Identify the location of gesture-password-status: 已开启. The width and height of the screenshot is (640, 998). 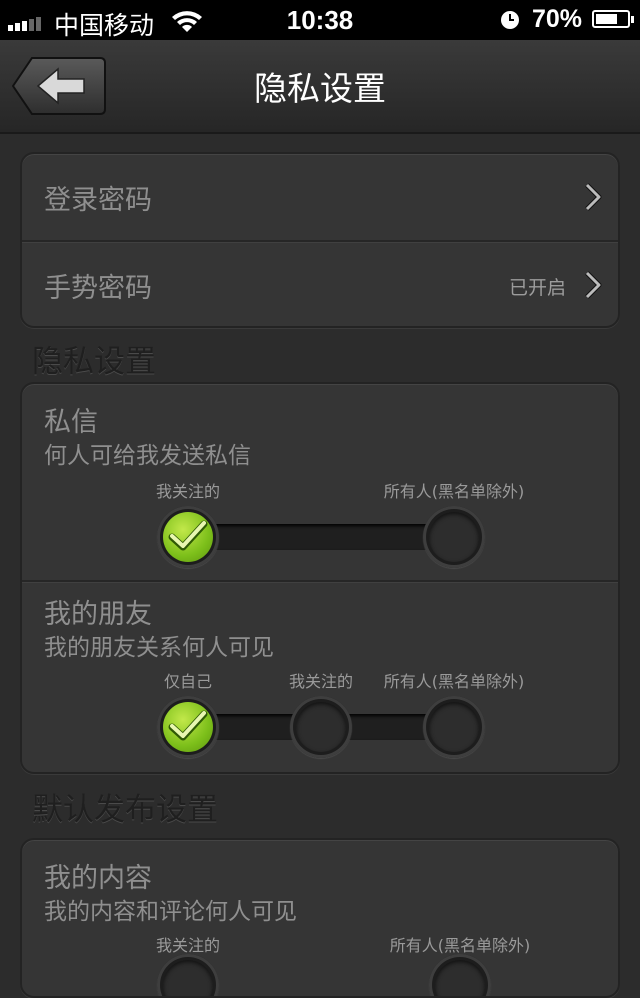
(537, 288).